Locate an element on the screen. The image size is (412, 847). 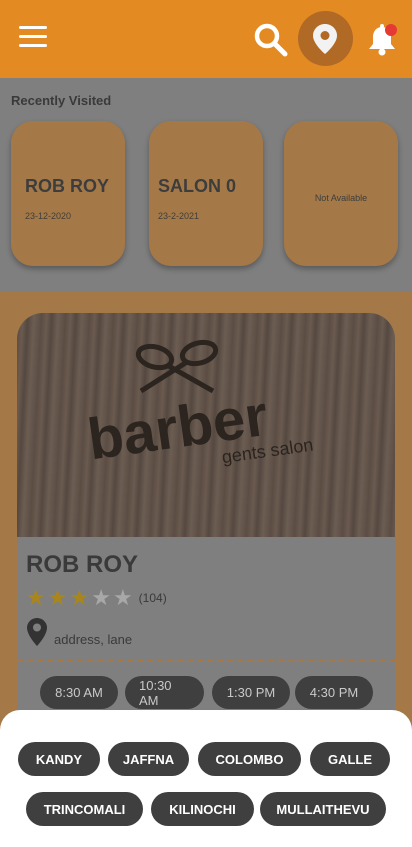
time-slot-button: 4:30 PM is located at coordinates (334, 692).